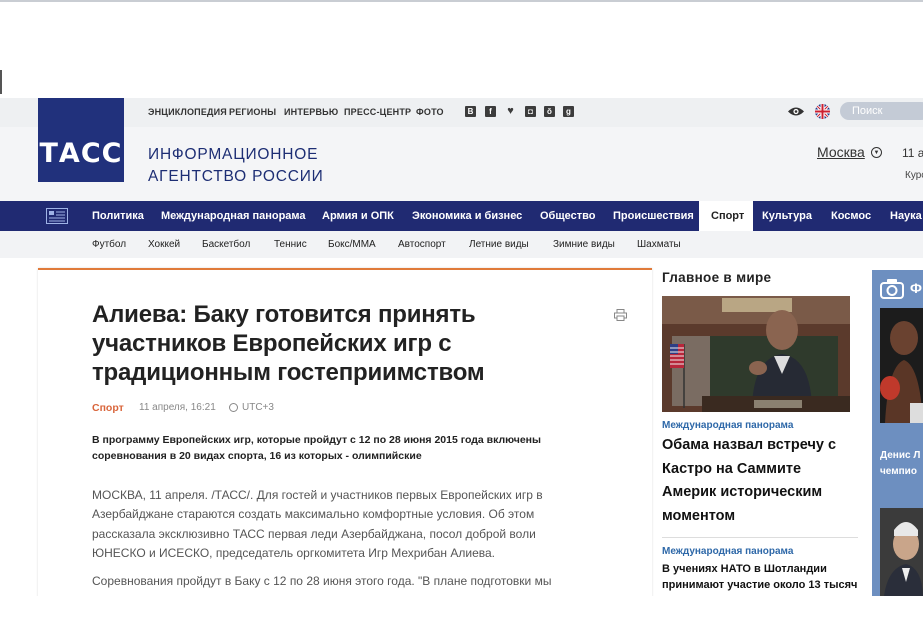 The image size is (923, 630). I want to click on article-timezone: UTC+3, so click(258, 407).